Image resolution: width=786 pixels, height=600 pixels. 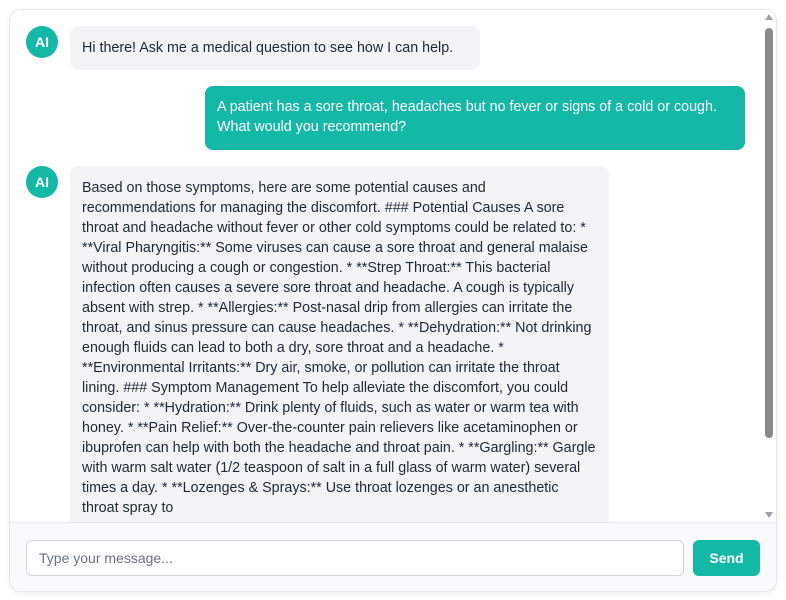 I want to click on message-scrollbar, so click(x=769, y=266).